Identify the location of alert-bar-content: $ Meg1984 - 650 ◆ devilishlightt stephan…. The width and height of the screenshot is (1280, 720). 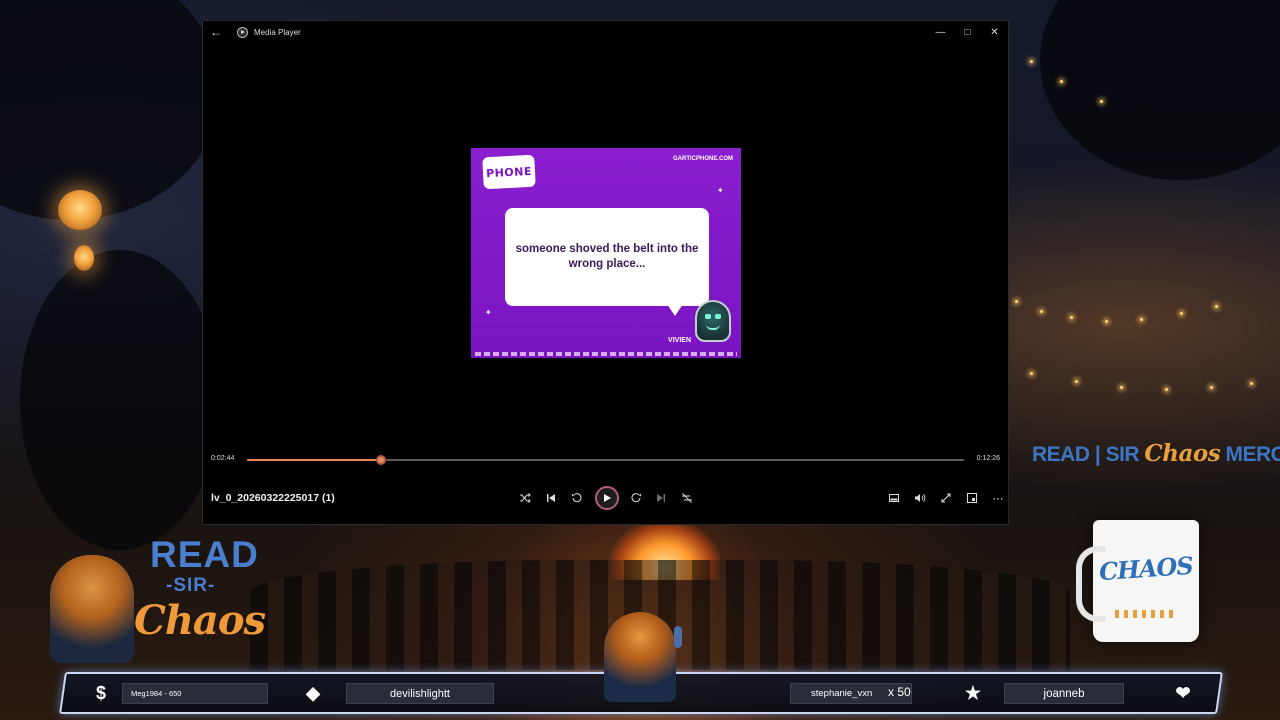
(641, 693).